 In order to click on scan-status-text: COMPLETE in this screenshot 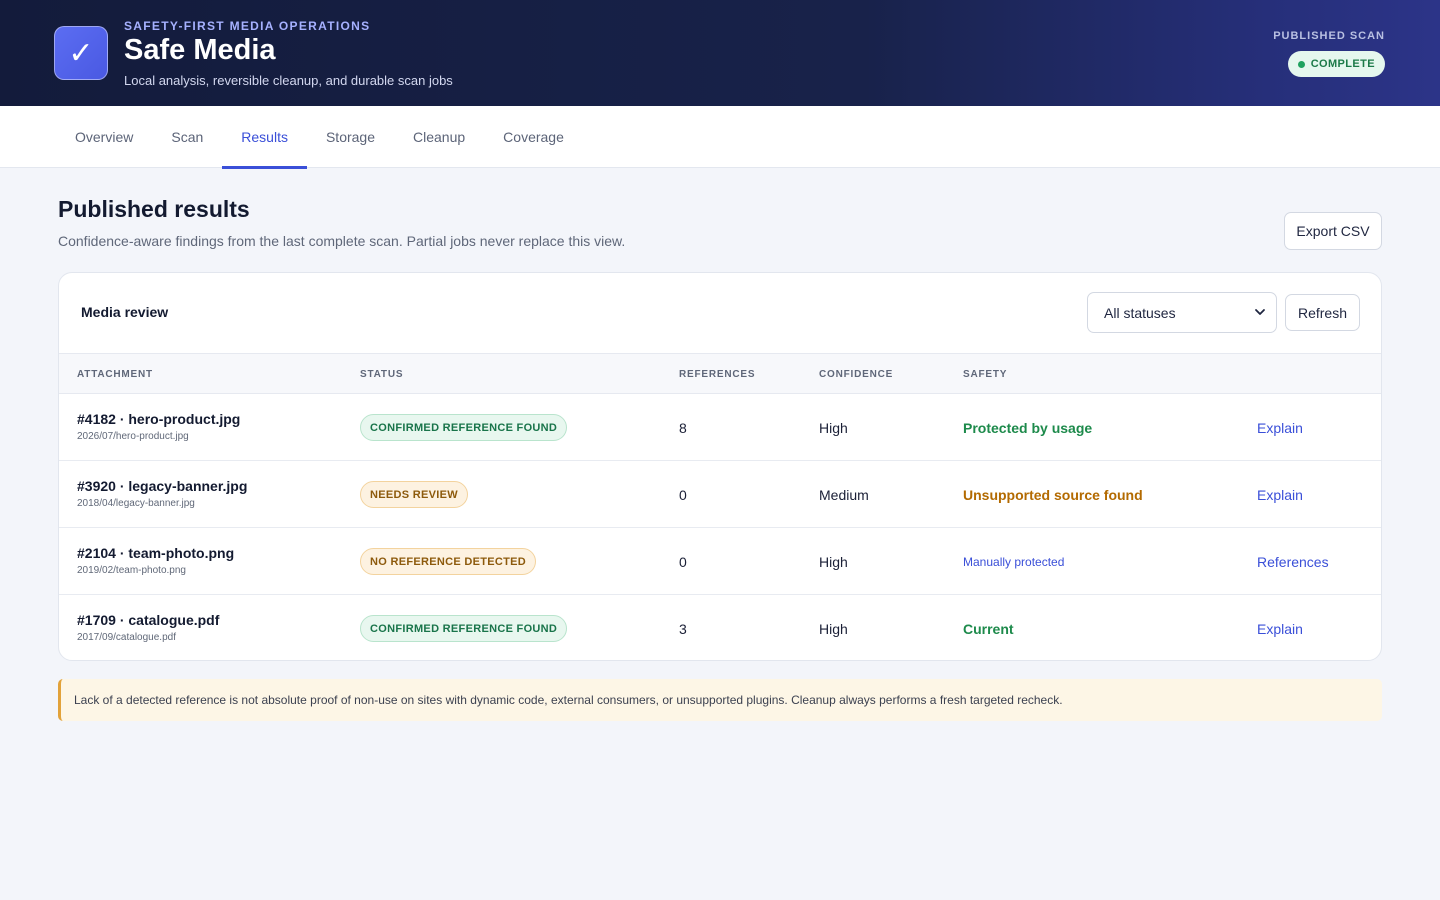, I will do `click(1342, 64)`.